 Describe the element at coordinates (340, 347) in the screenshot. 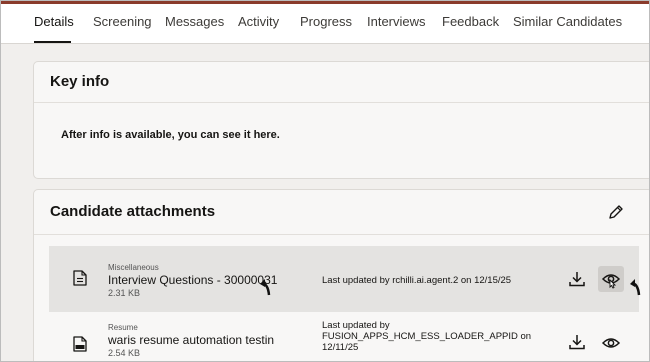

I see `updated-line: 12/11/25` at that location.